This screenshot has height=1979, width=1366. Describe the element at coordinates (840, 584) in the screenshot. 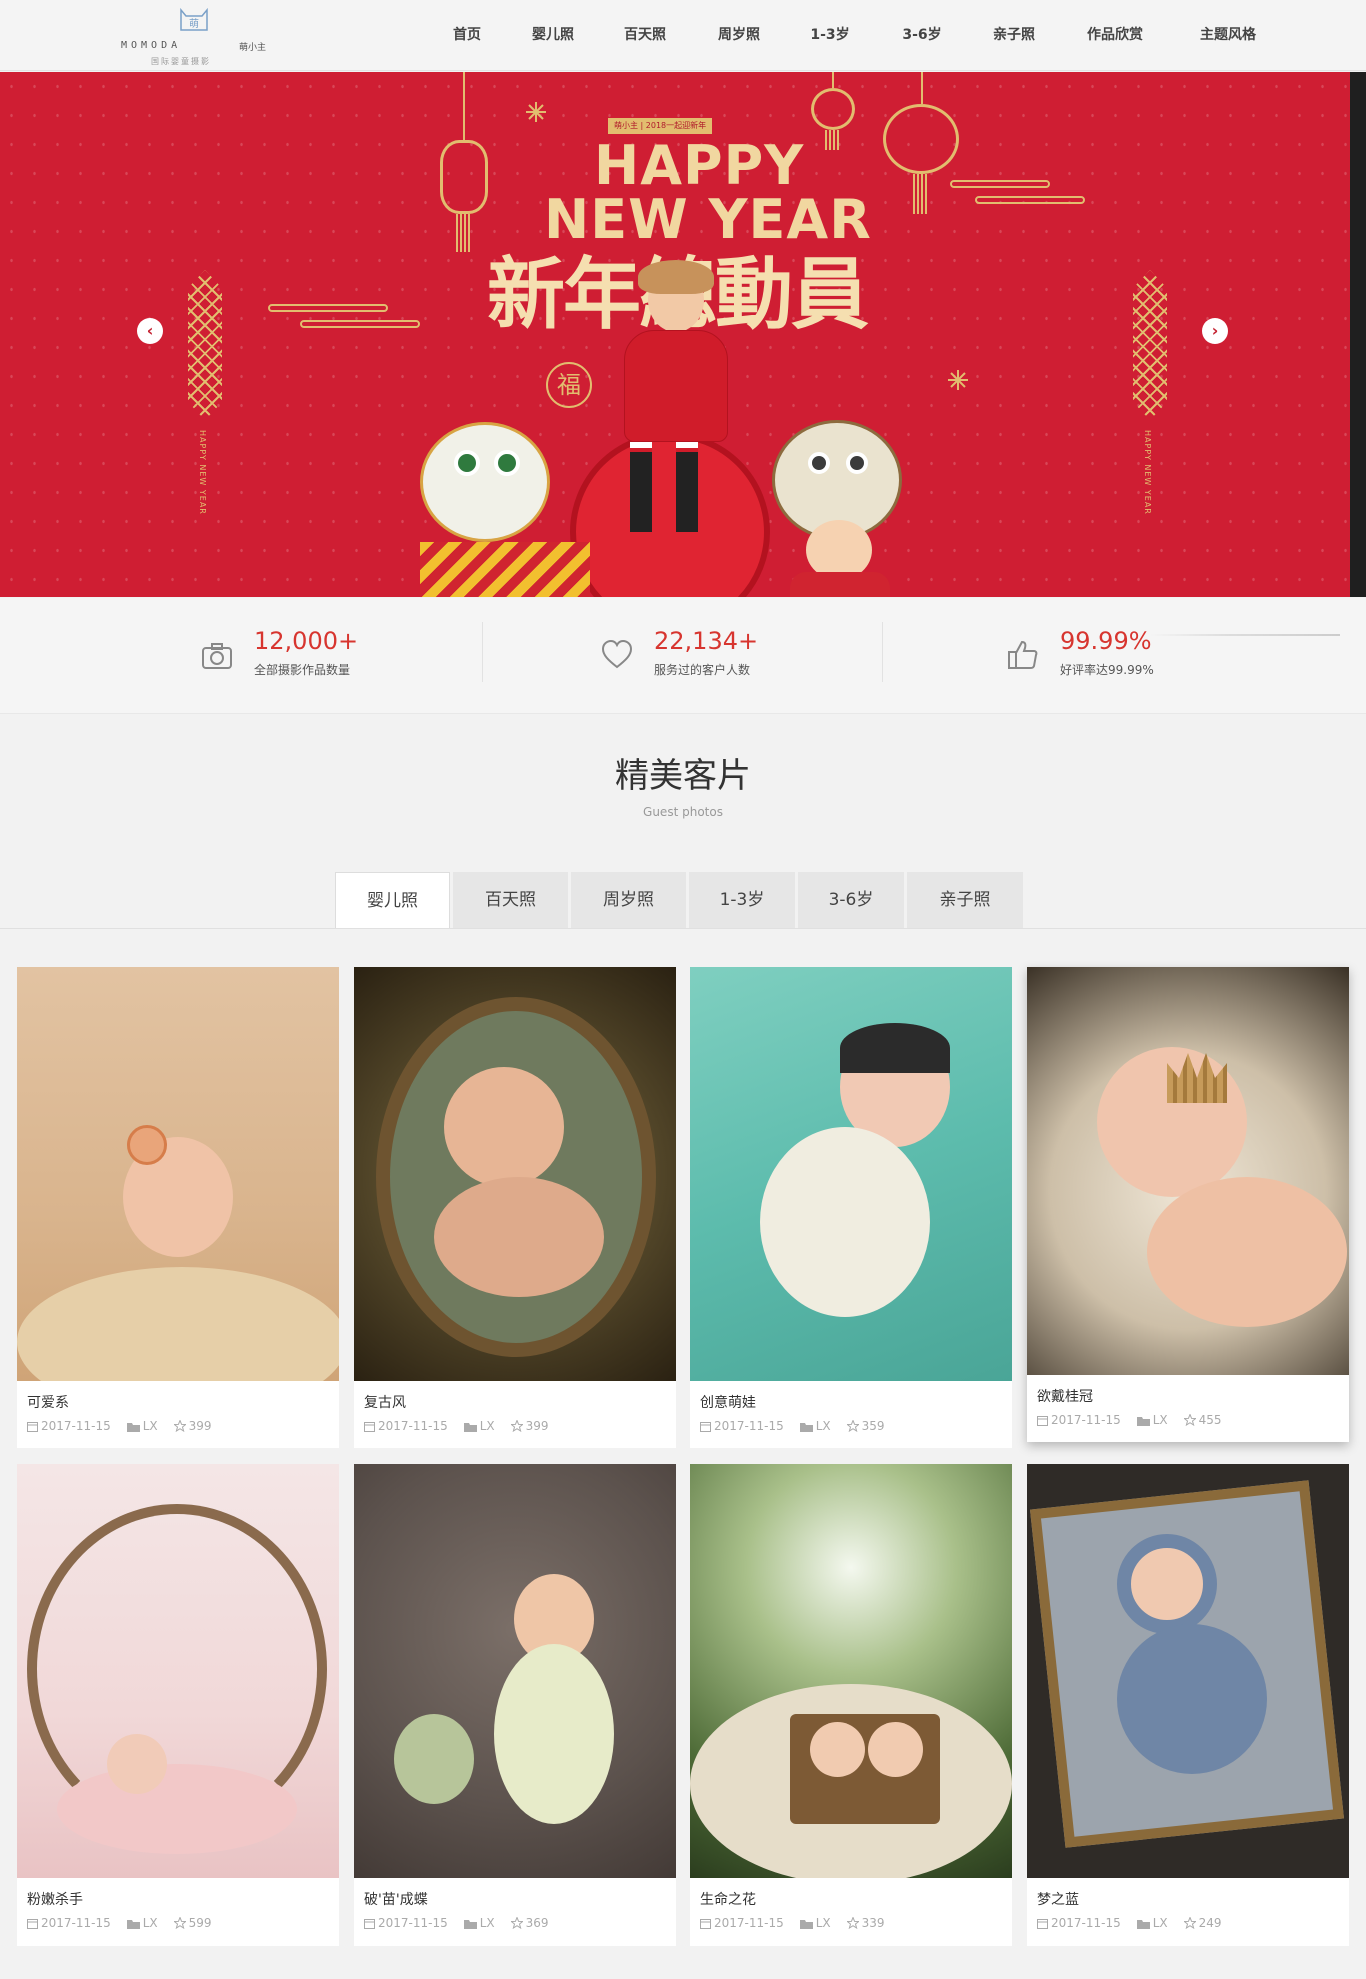

I see `boy-body` at that location.